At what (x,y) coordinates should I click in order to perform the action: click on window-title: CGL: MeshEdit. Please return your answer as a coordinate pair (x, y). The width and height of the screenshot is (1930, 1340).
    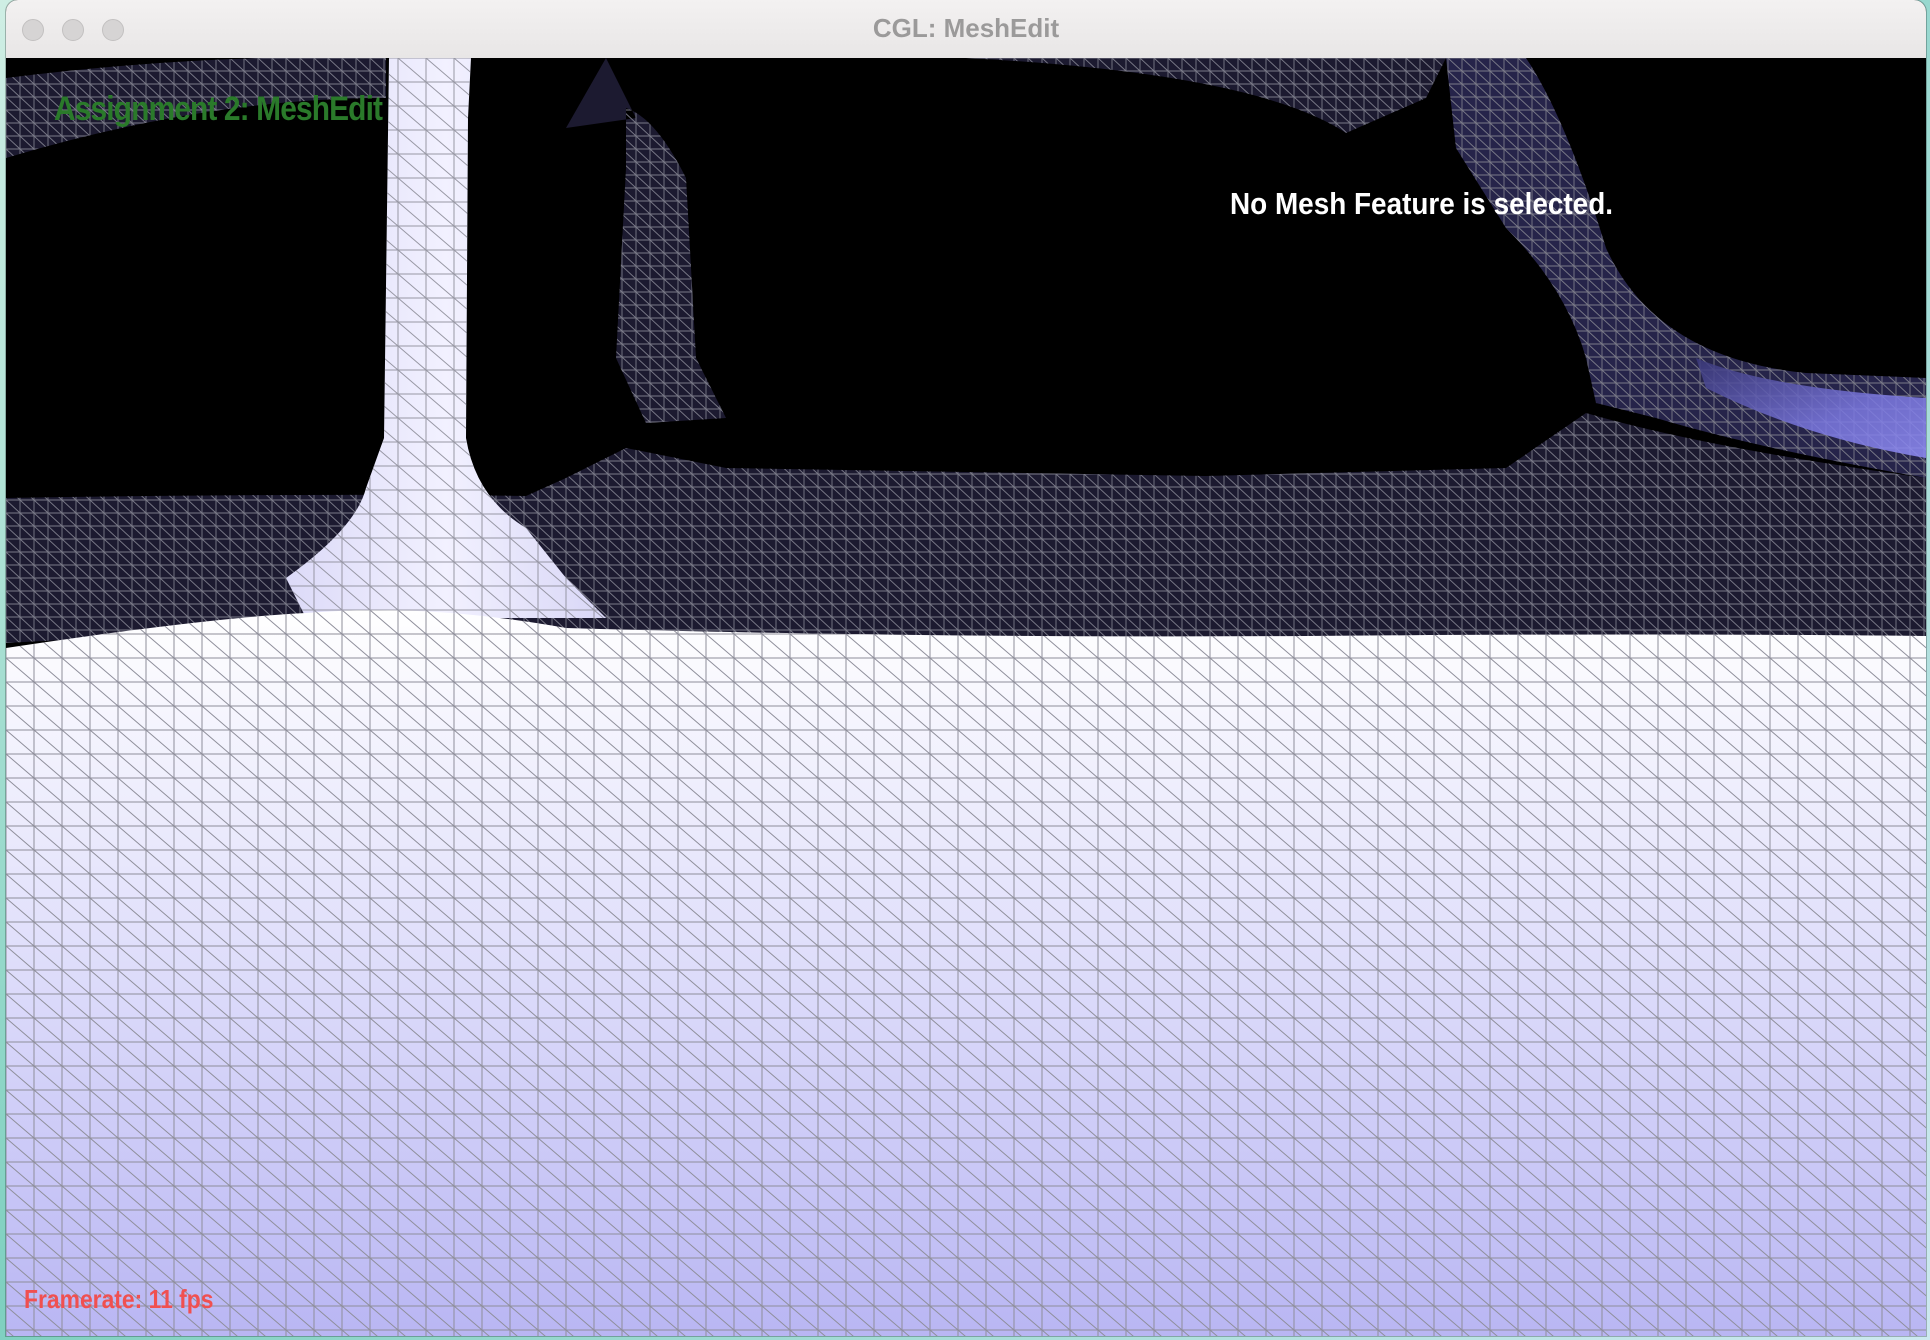
    Looking at the image, I should click on (966, 28).